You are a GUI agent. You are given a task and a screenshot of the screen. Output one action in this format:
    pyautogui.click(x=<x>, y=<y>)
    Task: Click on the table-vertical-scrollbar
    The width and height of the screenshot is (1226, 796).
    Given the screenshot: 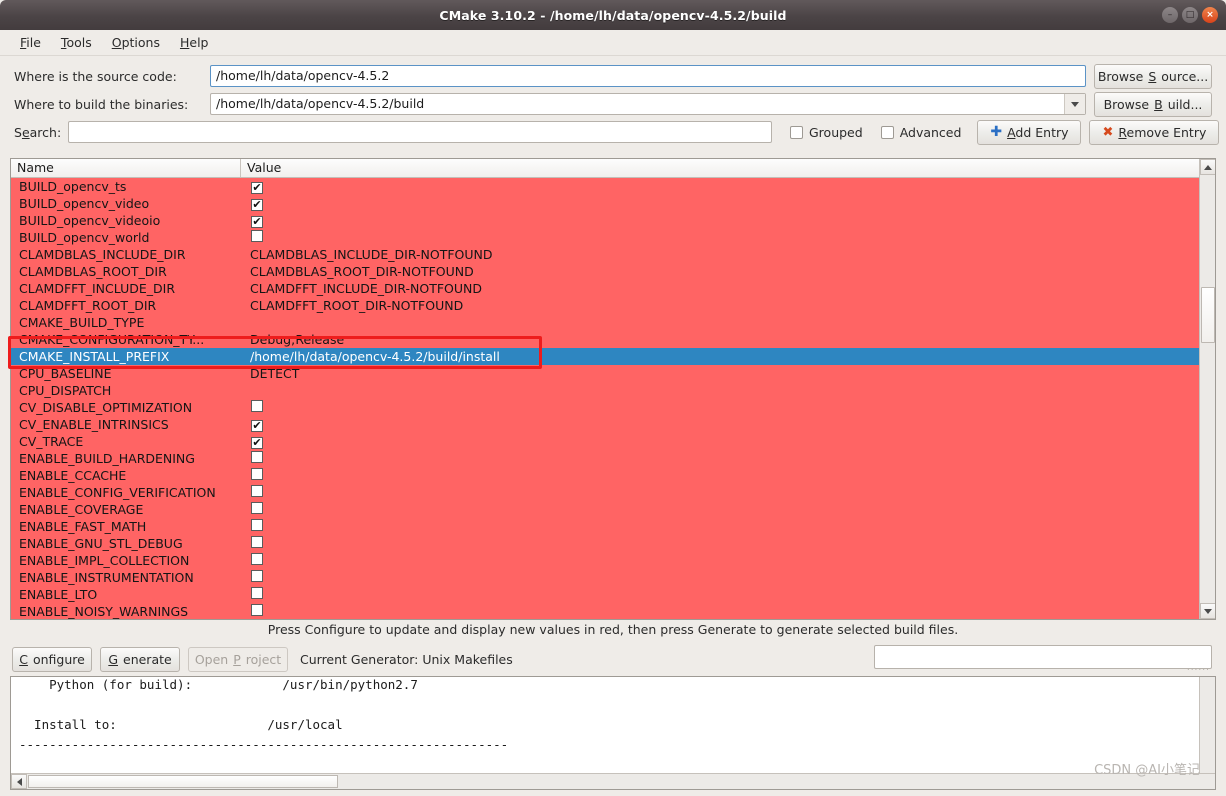 What is the action you would take?
    pyautogui.click(x=1207, y=389)
    